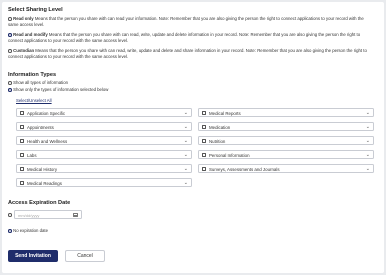 Image resolution: width=386 pixels, height=275 pixels. I want to click on info-type-application-specific: Application Specific ⌄, so click(104, 112).